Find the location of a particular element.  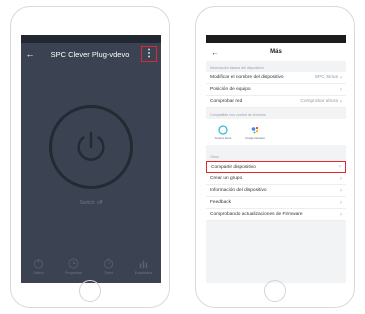

power-toggle-button is located at coordinates (91, 147).